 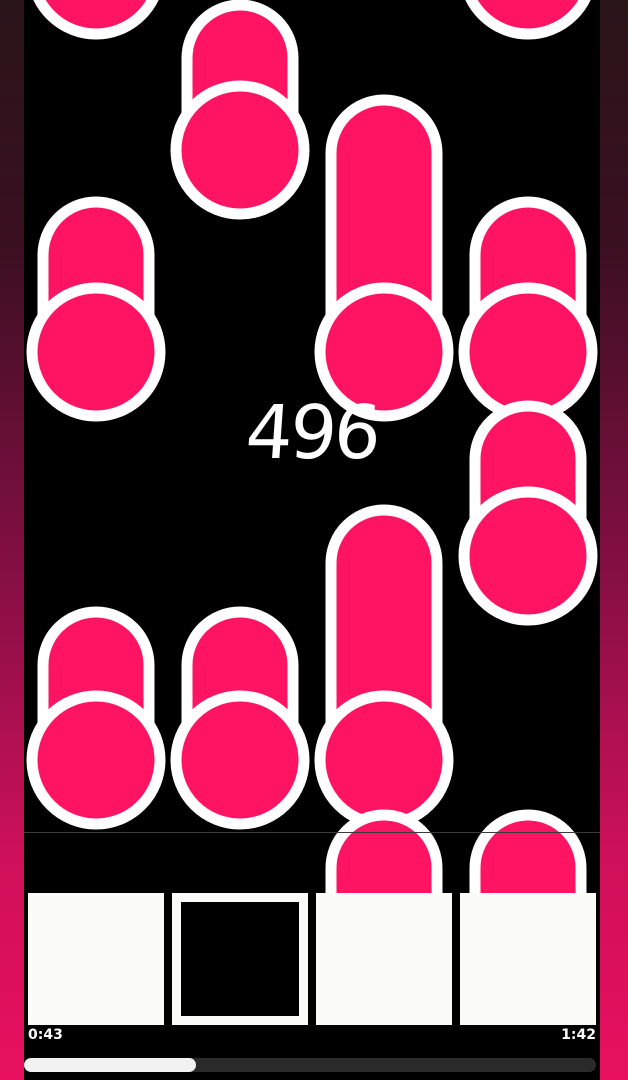 I want to click on hit-line, so click(x=312, y=832).